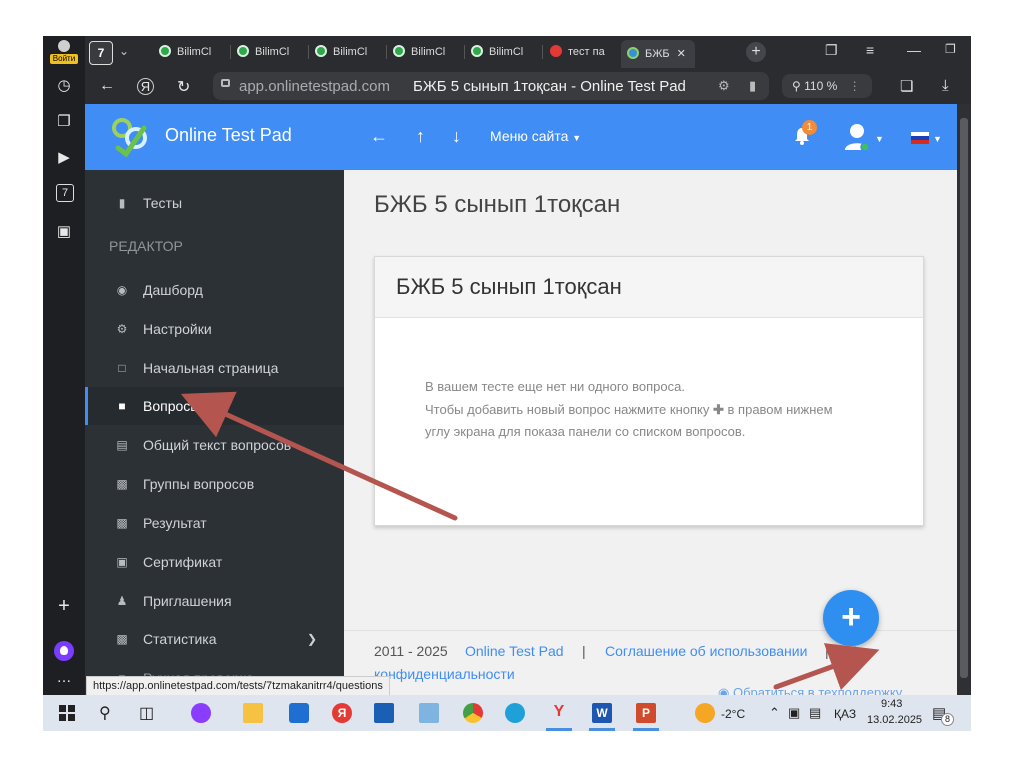 This screenshot has height=767, width=1024. Describe the element at coordinates (906, 86) in the screenshot. I see `reading-mode-icon: ❏` at that location.